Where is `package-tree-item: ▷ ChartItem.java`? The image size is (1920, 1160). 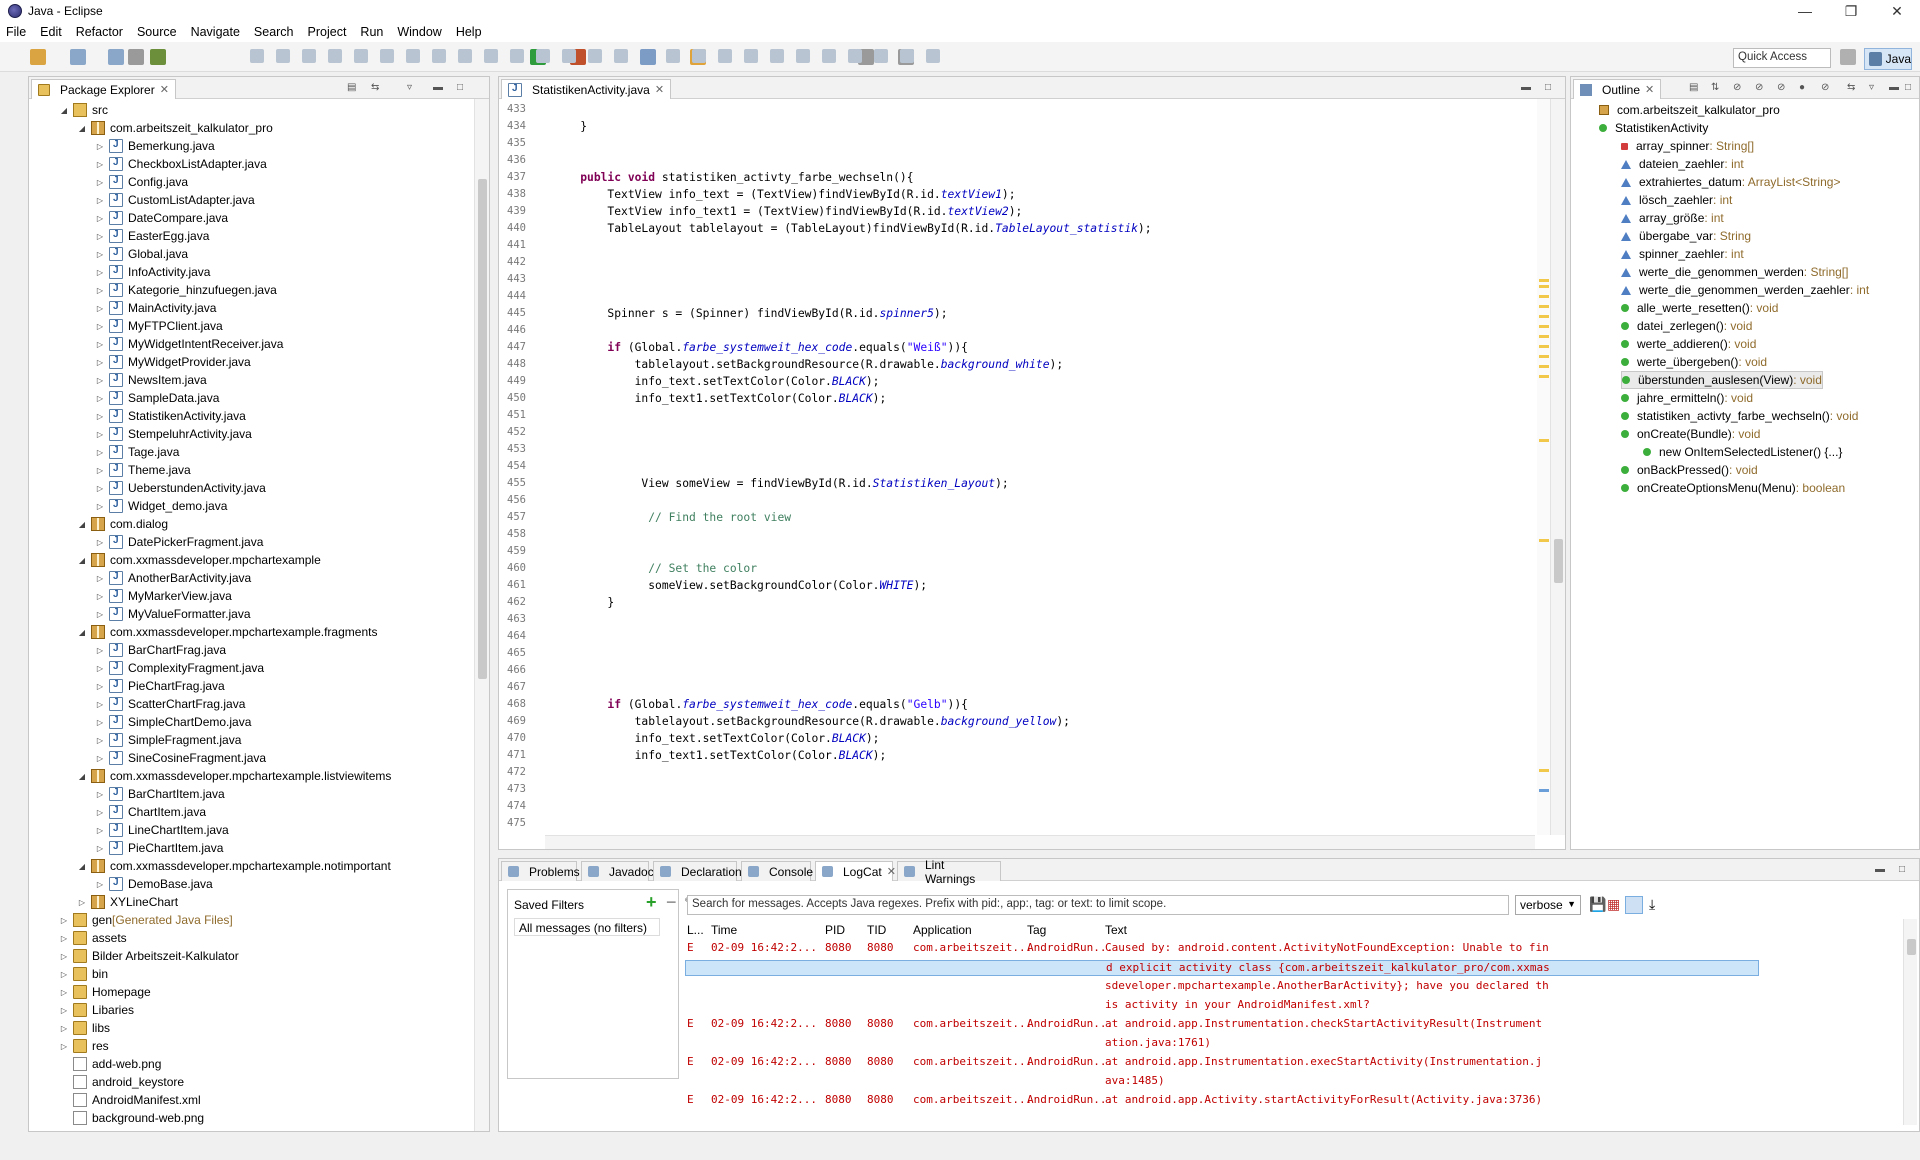
package-tree-item: ▷ ChartItem.java is located at coordinates (150, 812).